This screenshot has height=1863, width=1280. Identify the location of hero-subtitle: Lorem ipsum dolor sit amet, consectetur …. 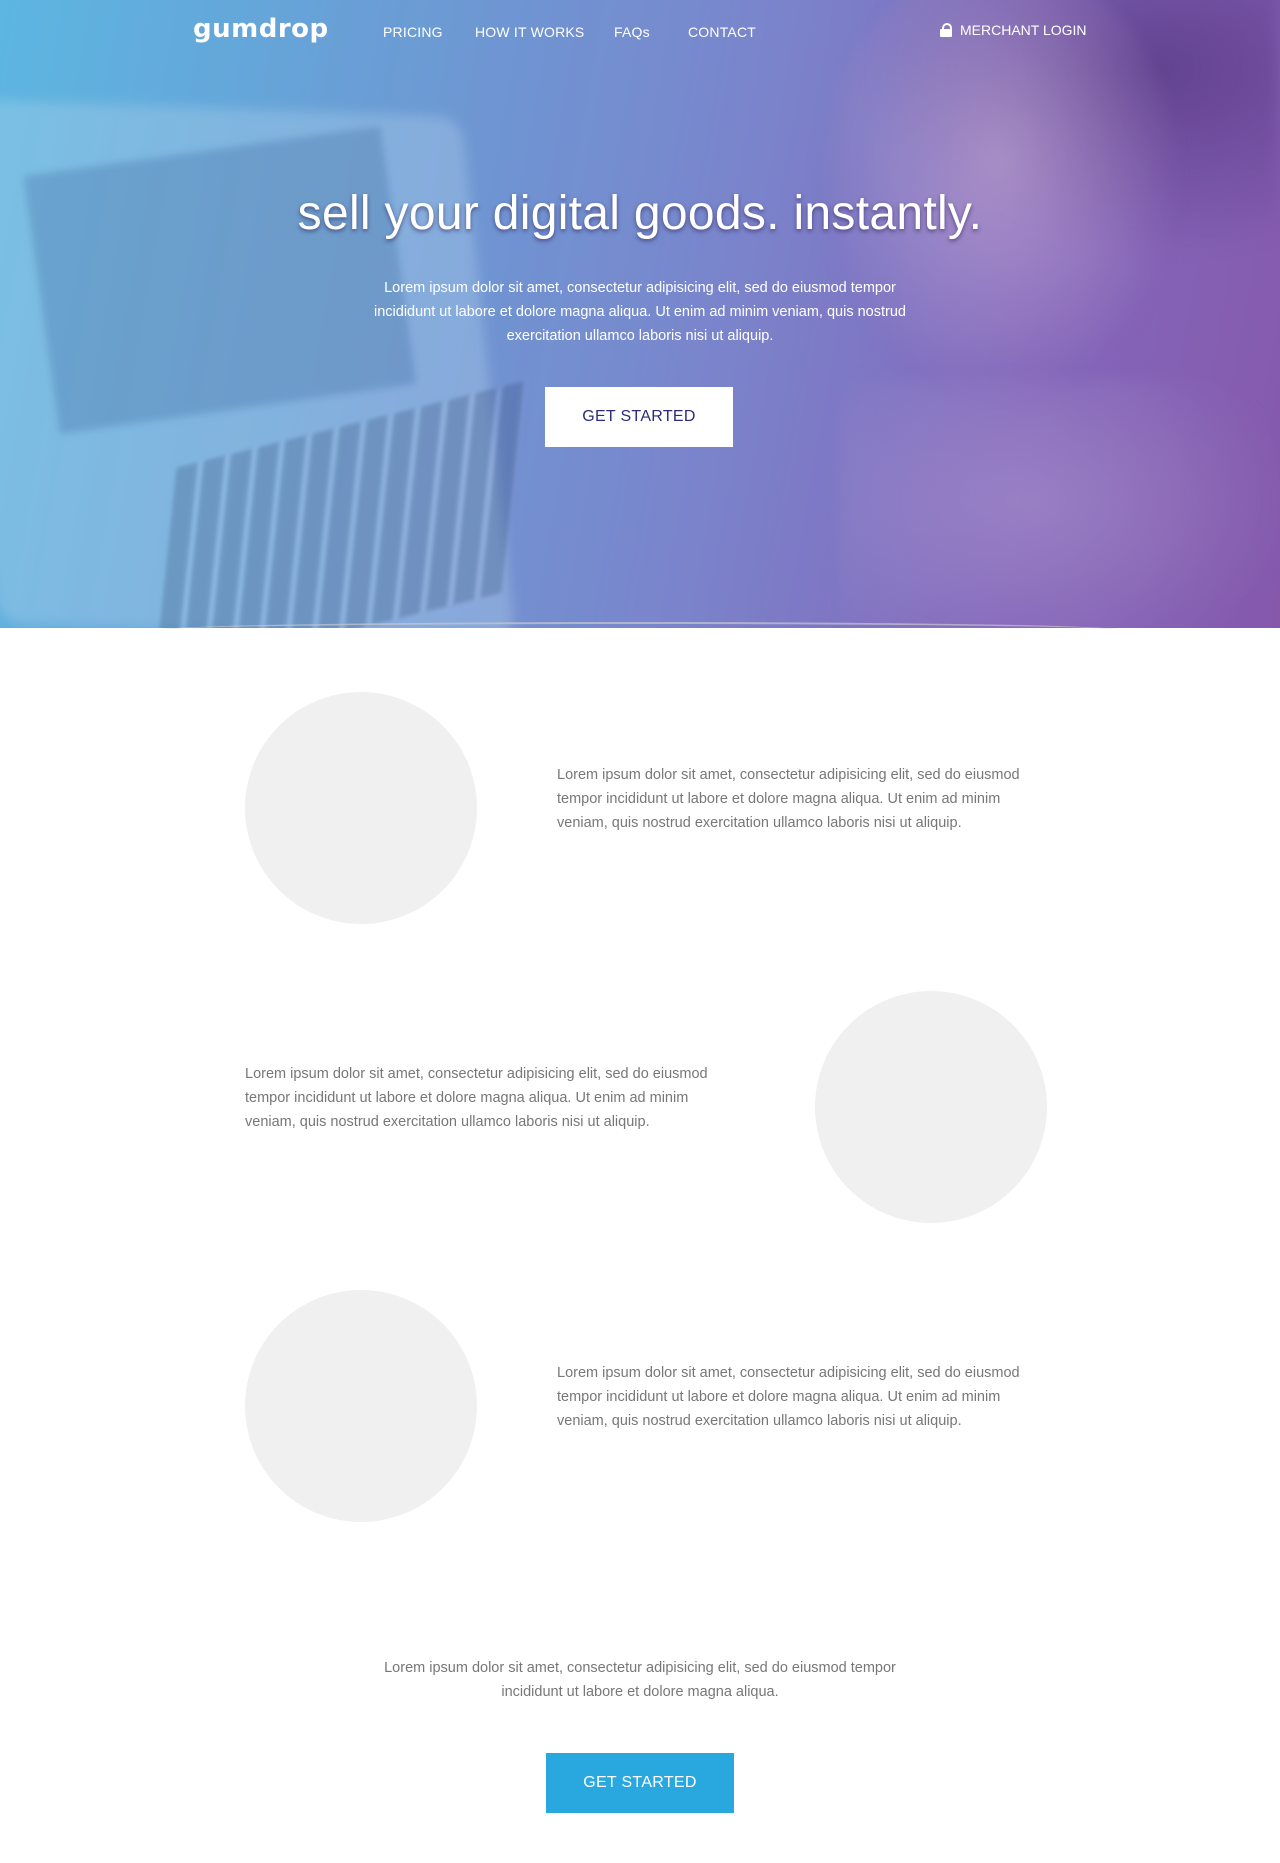
(640, 312).